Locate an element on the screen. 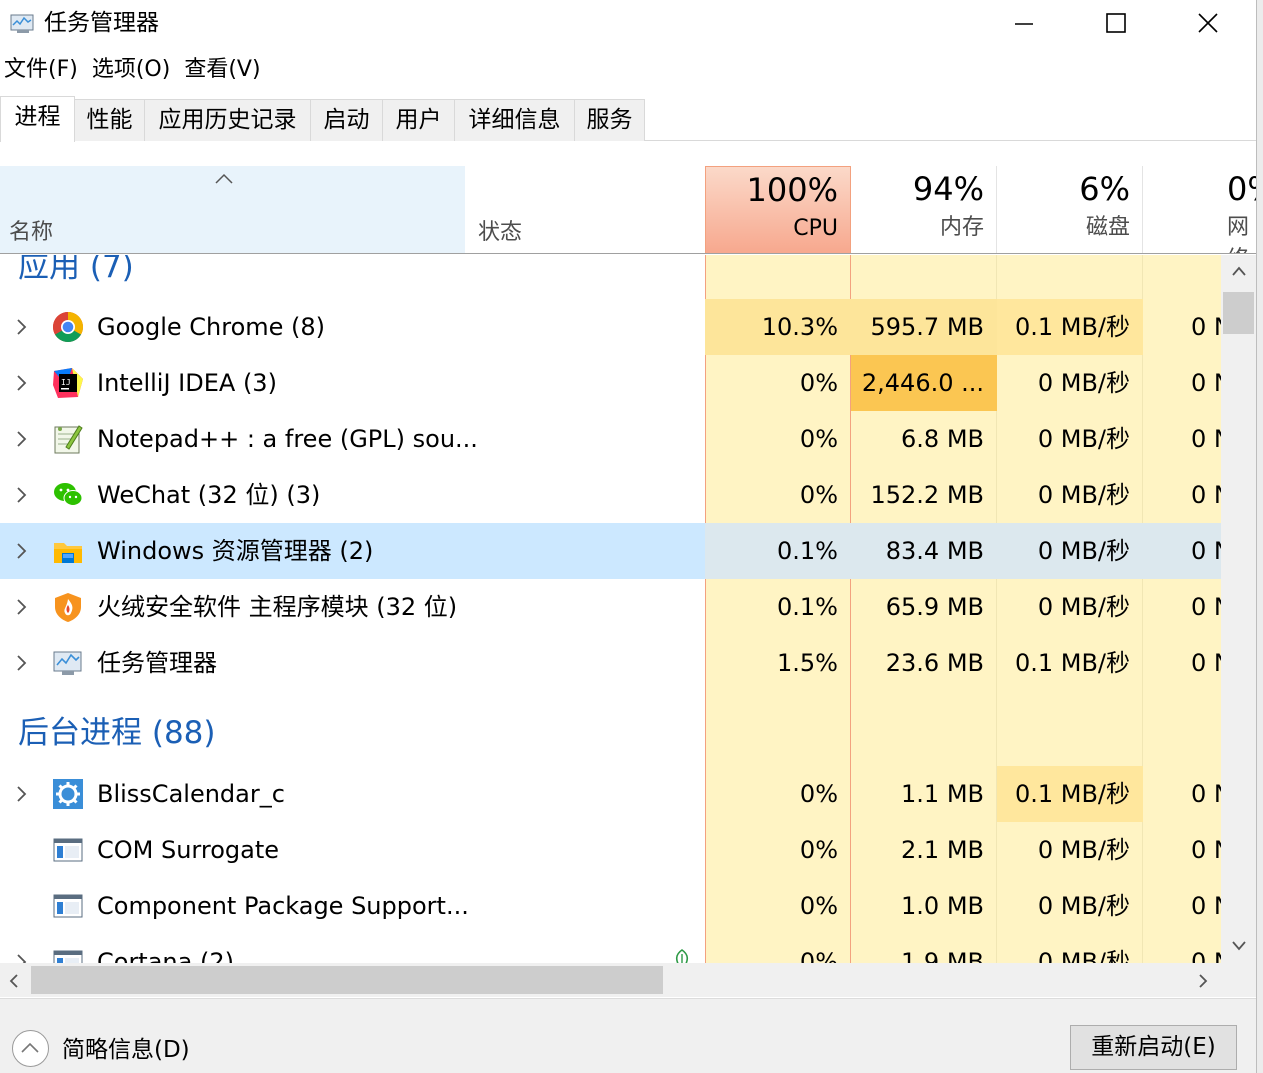  column-name: 名称 is located at coordinates (232, 209).